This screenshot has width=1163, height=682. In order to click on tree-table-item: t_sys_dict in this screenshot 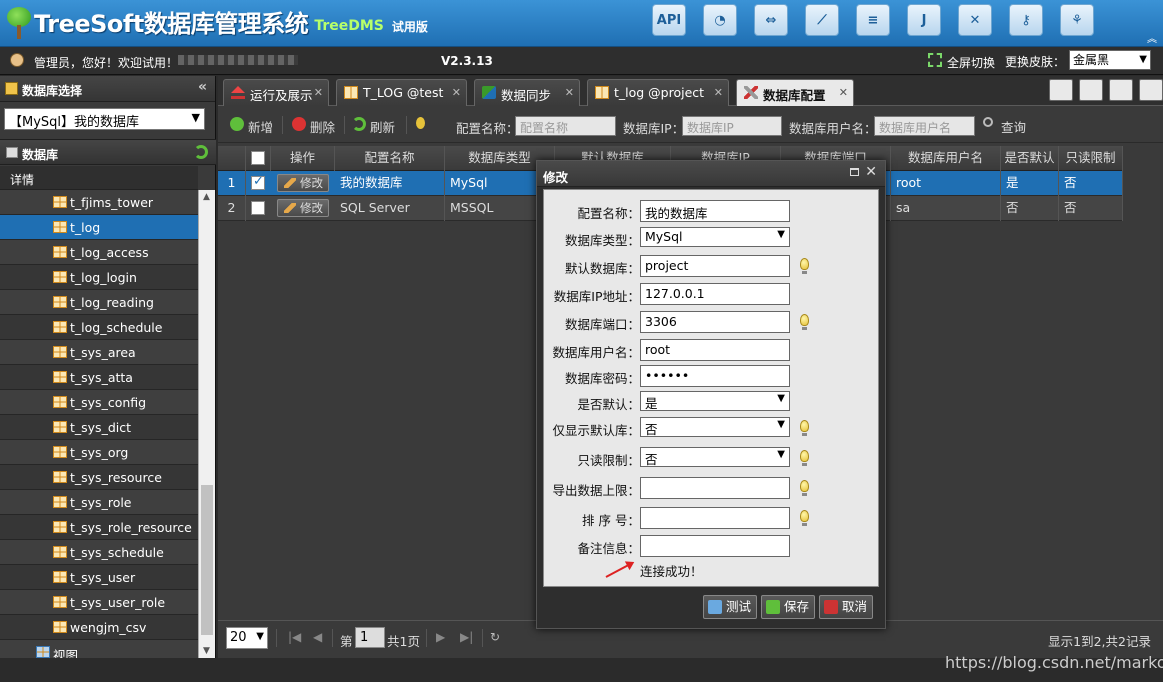, I will do `click(99, 427)`.